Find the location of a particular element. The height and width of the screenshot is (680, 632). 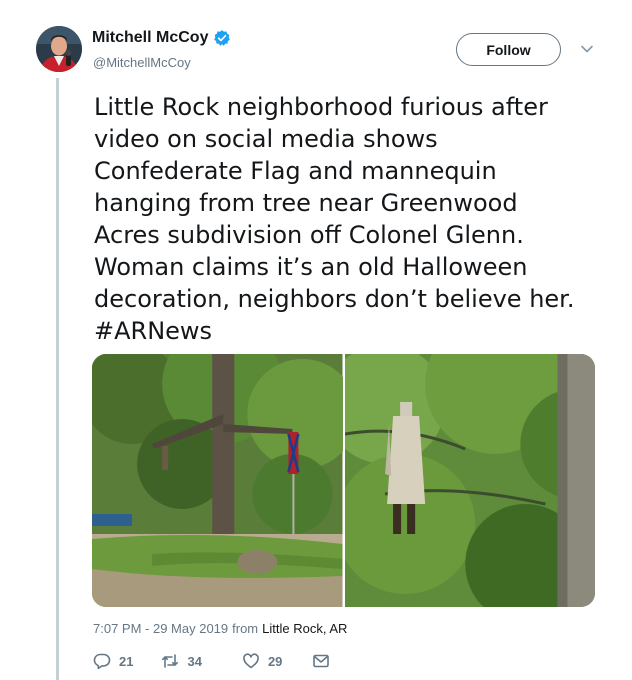

reply-icon is located at coordinates (102, 661).